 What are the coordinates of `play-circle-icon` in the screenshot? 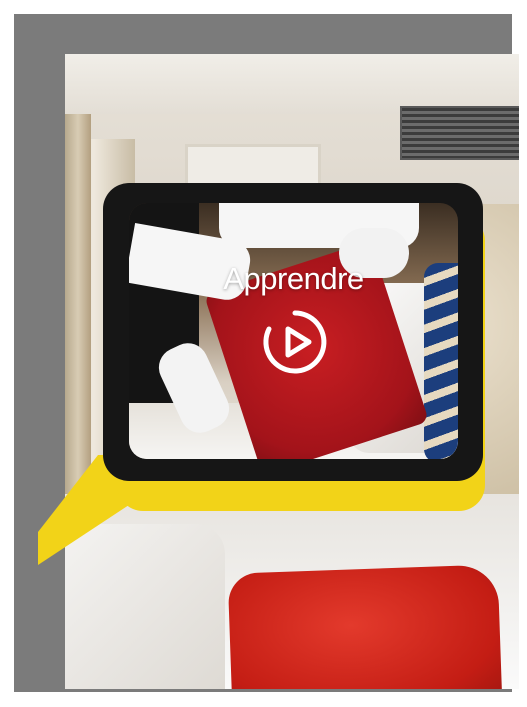 It's located at (295, 342).